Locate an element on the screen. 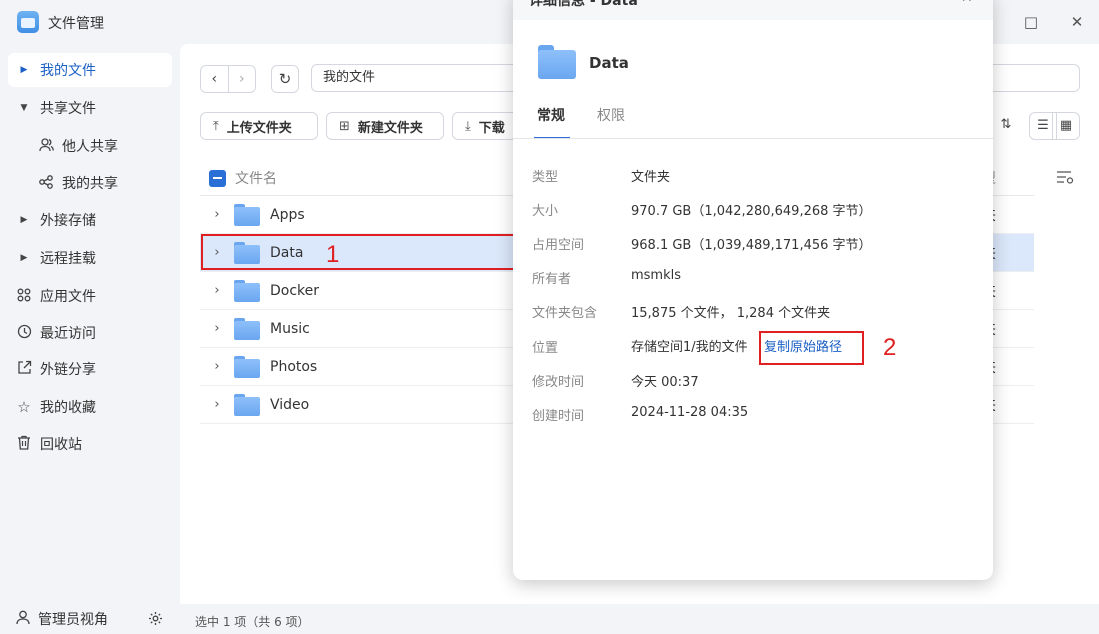 The image size is (1099, 634). link-share-icon is located at coordinates (24, 369).